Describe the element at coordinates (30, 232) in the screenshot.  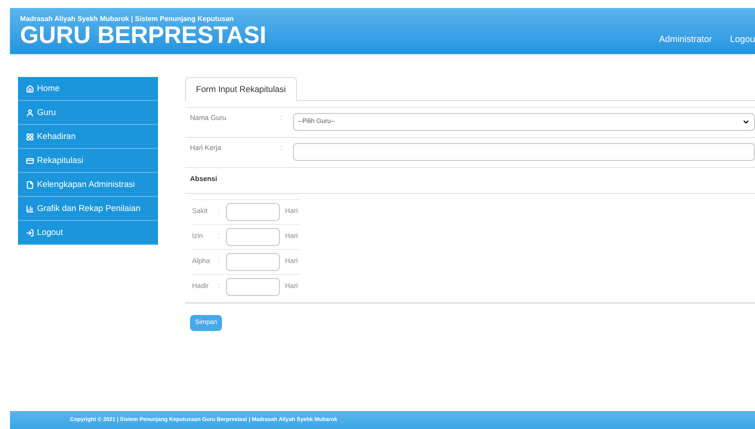
I see `sign-in-icon` at that location.